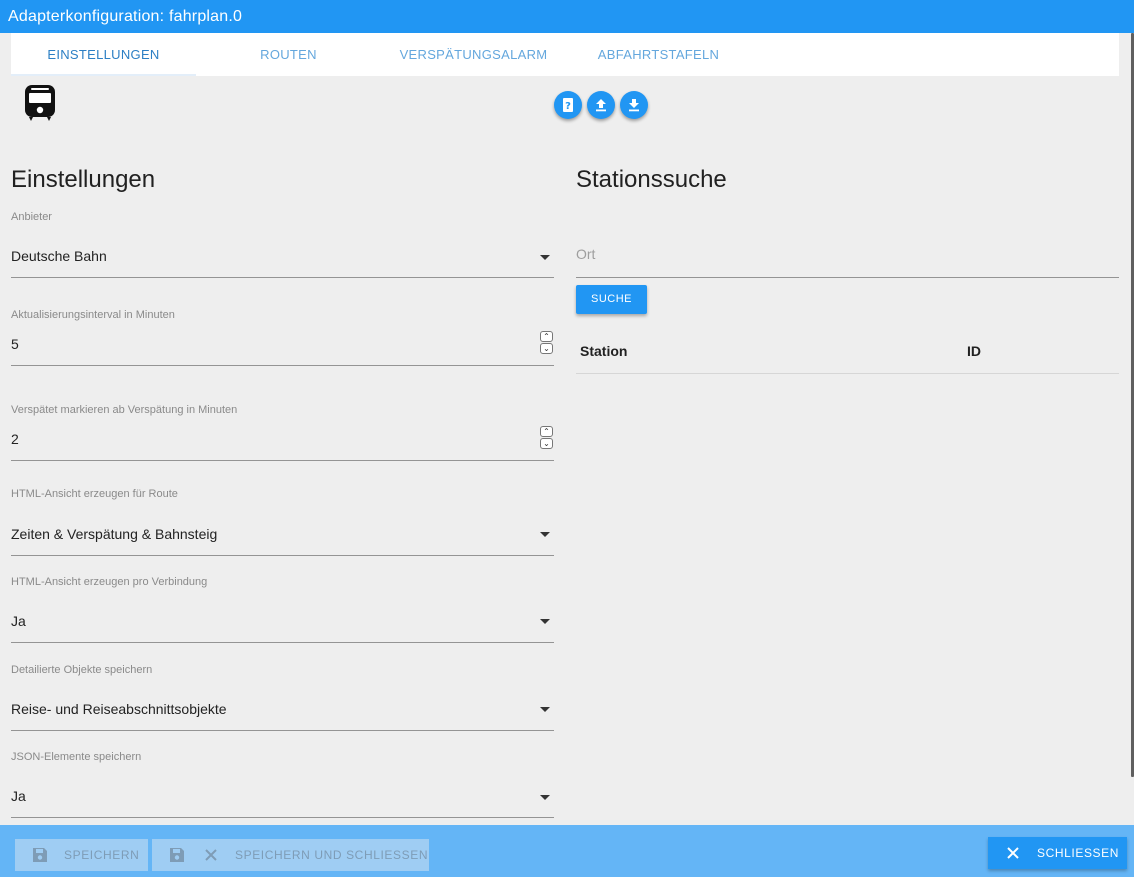  What do you see at coordinates (847, 353) in the screenshot?
I see `station-table-header: Station ID` at bounding box center [847, 353].